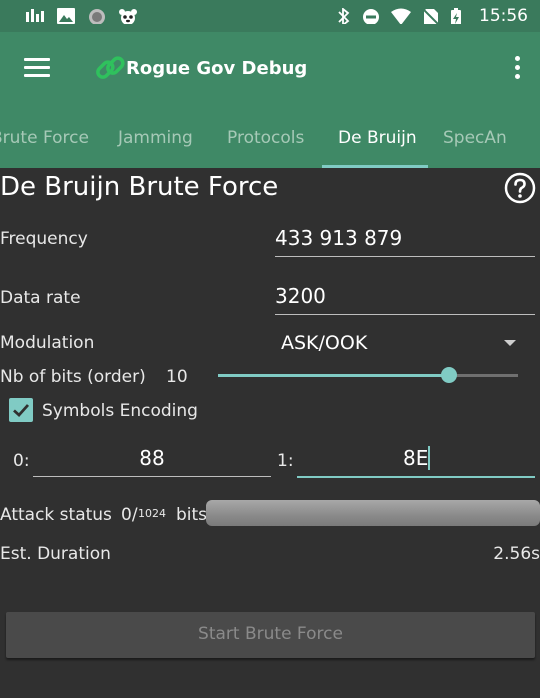 The height and width of the screenshot is (698, 540). Describe the element at coordinates (429, 458) in the screenshot. I see `text-cursor` at that location.